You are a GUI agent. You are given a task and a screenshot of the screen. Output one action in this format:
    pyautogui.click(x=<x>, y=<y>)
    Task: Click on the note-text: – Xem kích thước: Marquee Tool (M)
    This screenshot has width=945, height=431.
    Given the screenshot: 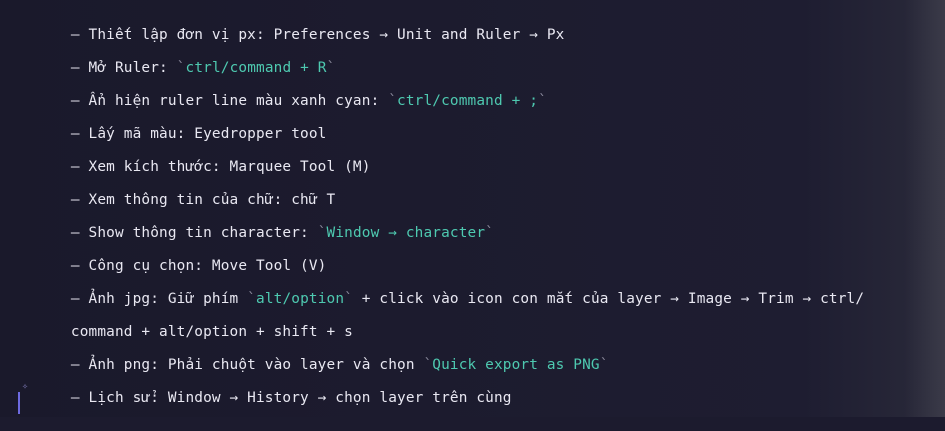 What is the action you would take?
    pyautogui.click(x=220, y=167)
    